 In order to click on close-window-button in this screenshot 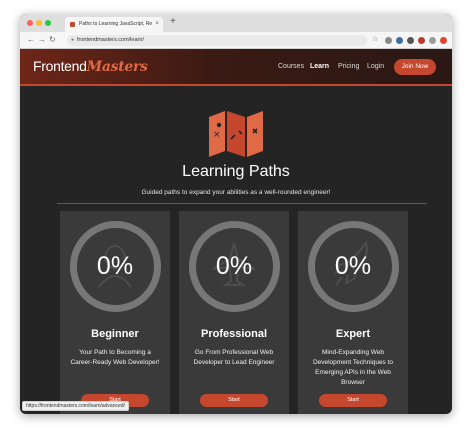, I will do `click(30, 23)`.